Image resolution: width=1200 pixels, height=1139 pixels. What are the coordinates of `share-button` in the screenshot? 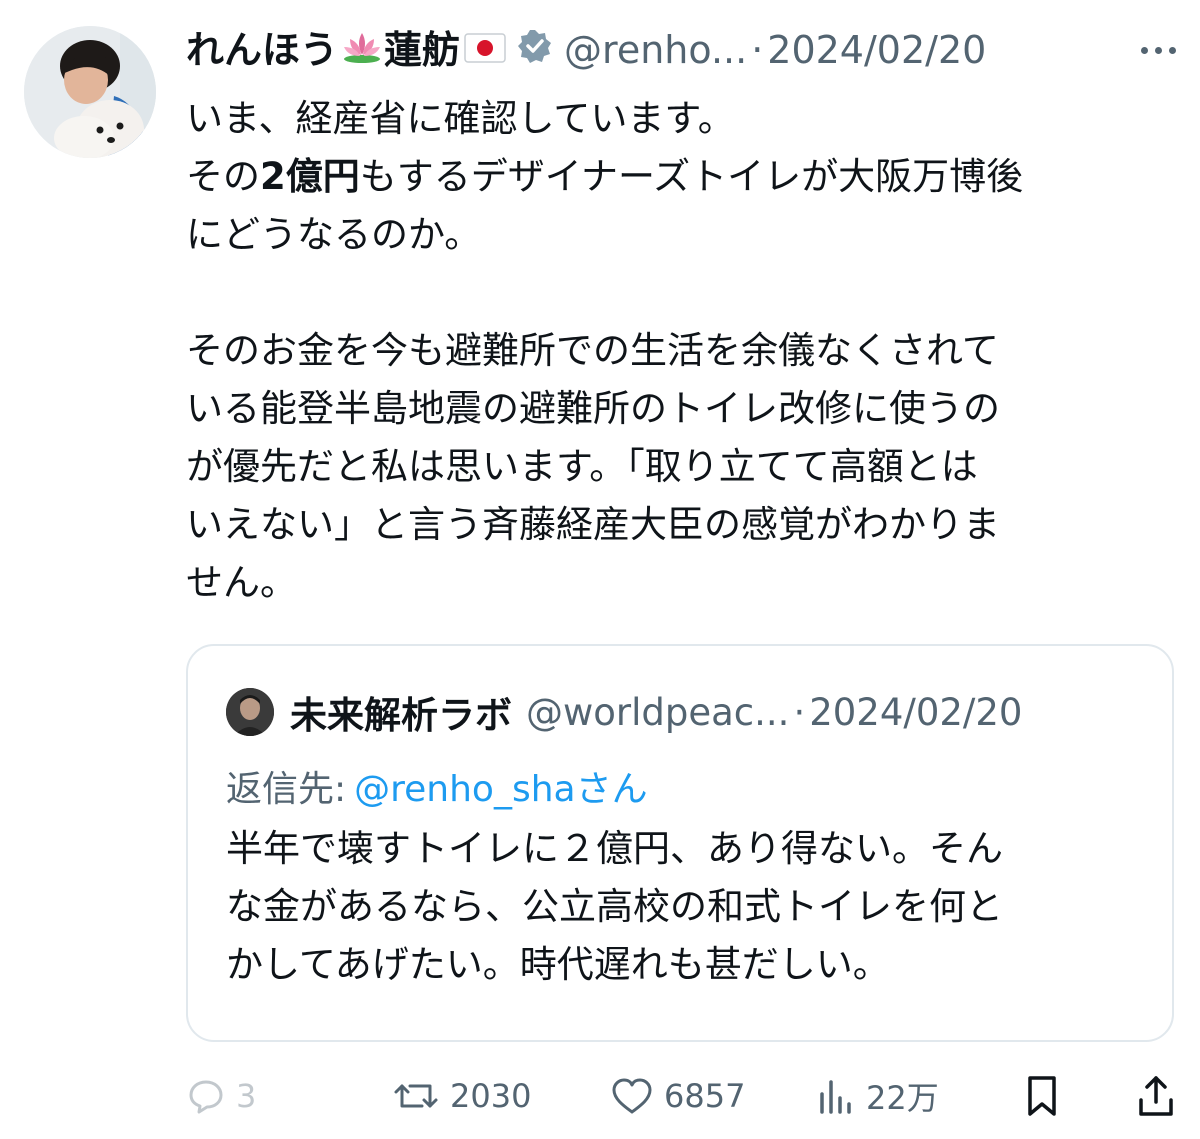 It's located at (1156, 1096).